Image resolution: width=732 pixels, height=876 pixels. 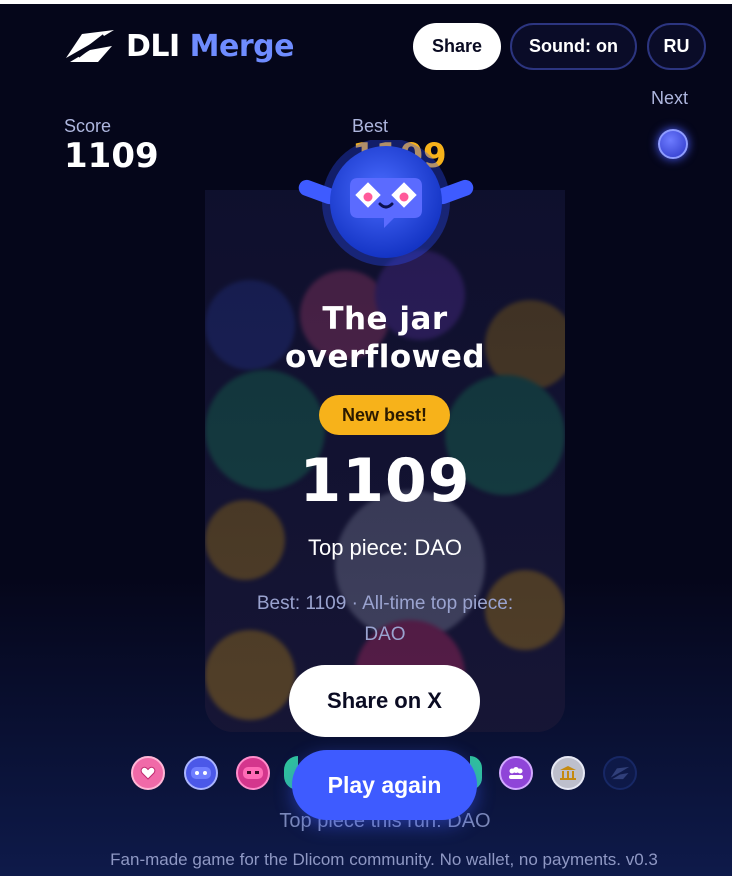 I want to click on dlicom-logo-icon, so click(x=90, y=46).